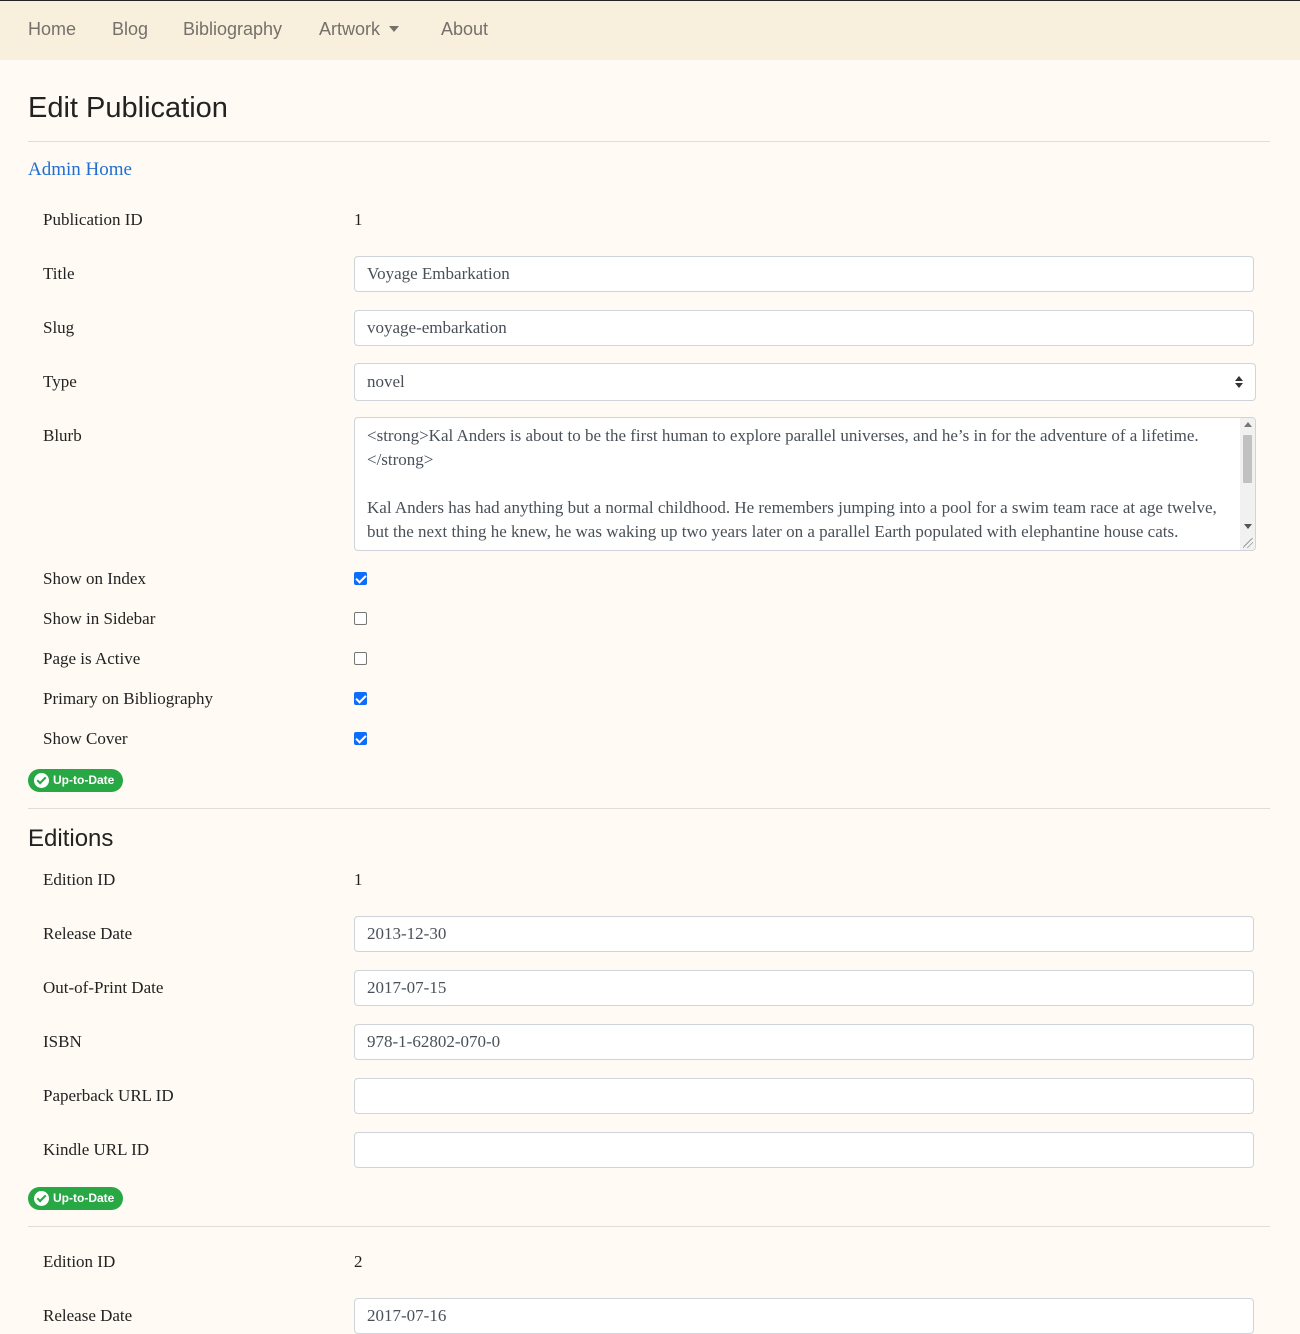 The image size is (1300, 1334). What do you see at coordinates (60, 381) in the screenshot?
I see `type-label: Type` at bounding box center [60, 381].